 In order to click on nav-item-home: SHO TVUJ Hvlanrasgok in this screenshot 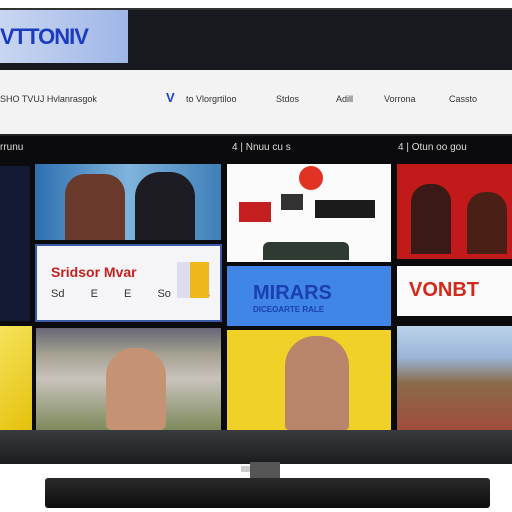, I will do `click(48, 99)`.